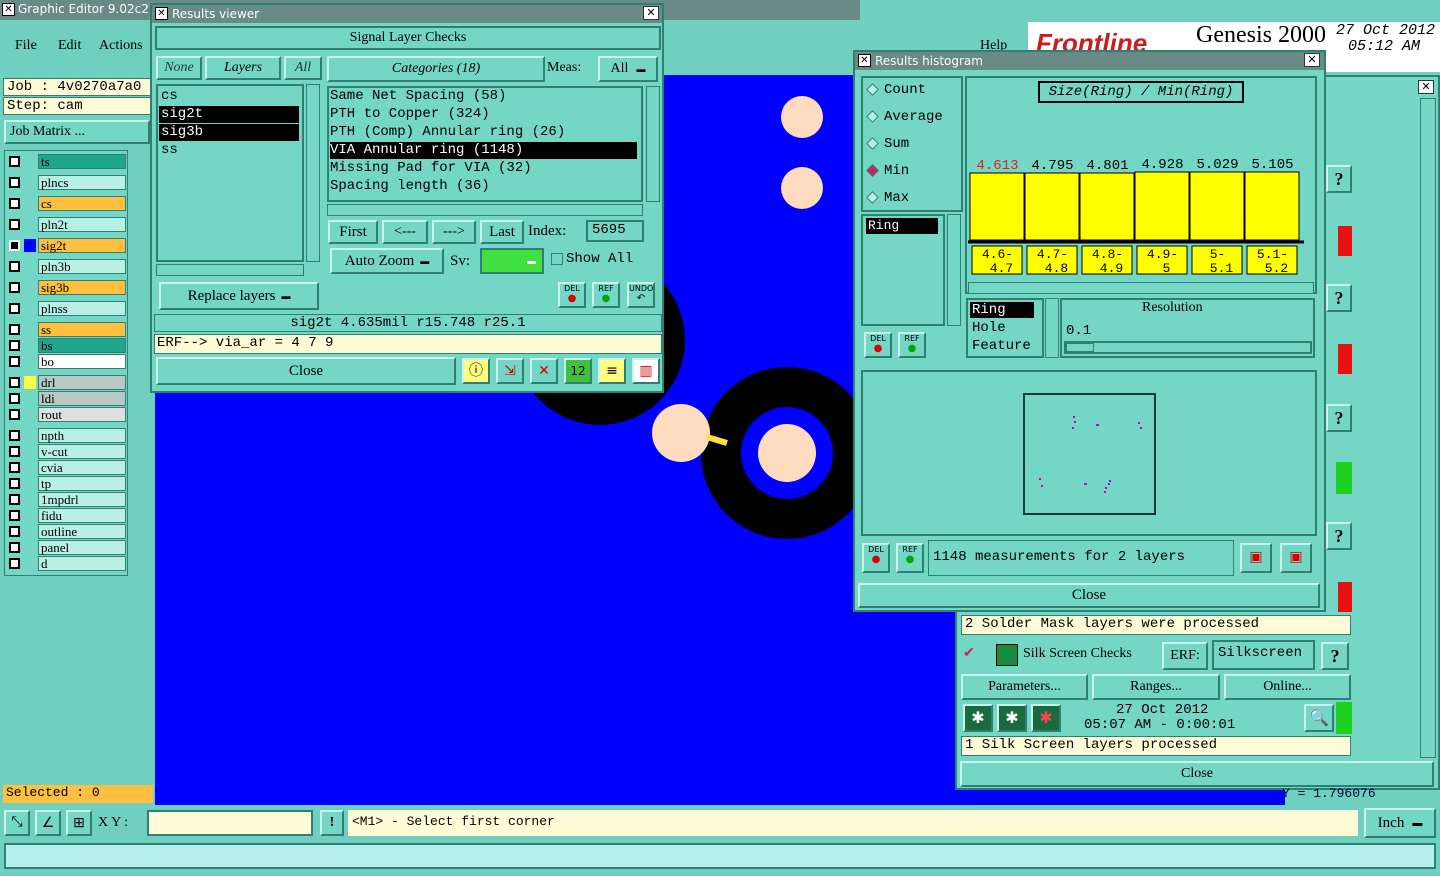 This screenshot has height=876, width=1440. What do you see at coordinates (66, 398) in the screenshot?
I see `layer-row-ldi: ldi` at bounding box center [66, 398].